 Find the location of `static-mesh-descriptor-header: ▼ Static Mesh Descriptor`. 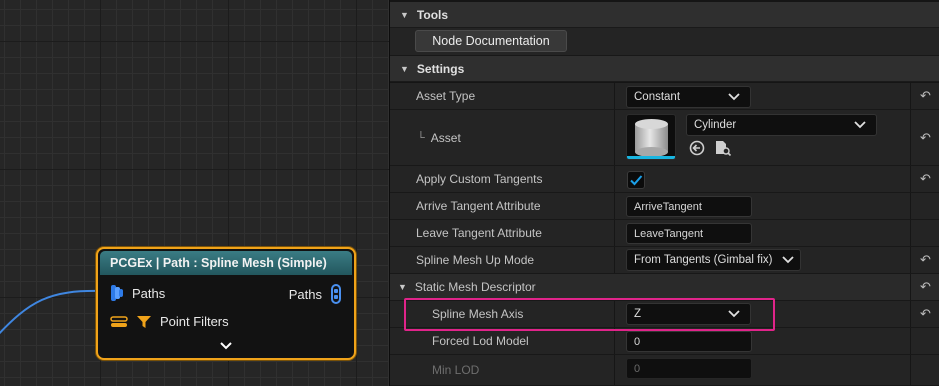

static-mesh-descriptor-header: ▼ Static Mesh Descriptor is located at coordinates (467, 287).